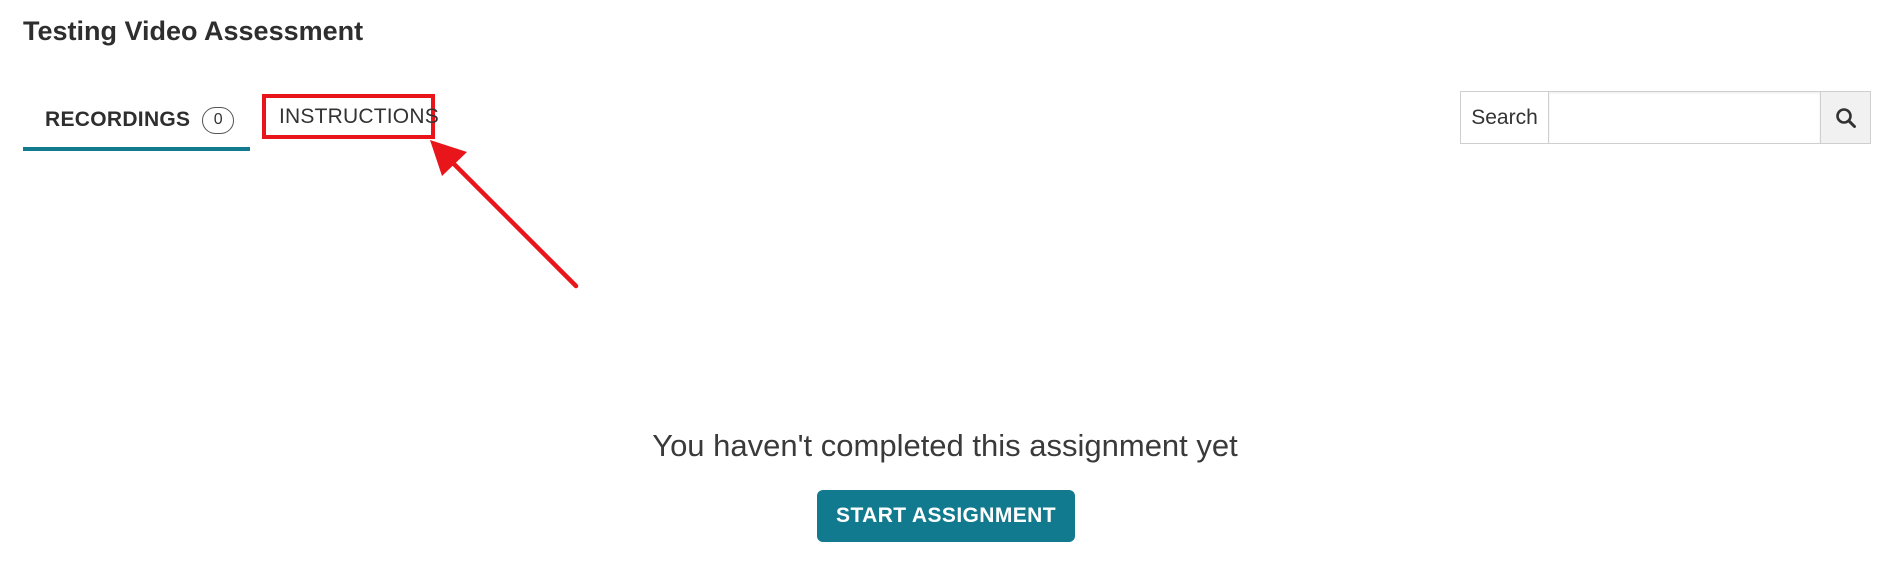  Describe the element at coordinates (1684, 117) in the screenshot. I see `search-input` at that location.